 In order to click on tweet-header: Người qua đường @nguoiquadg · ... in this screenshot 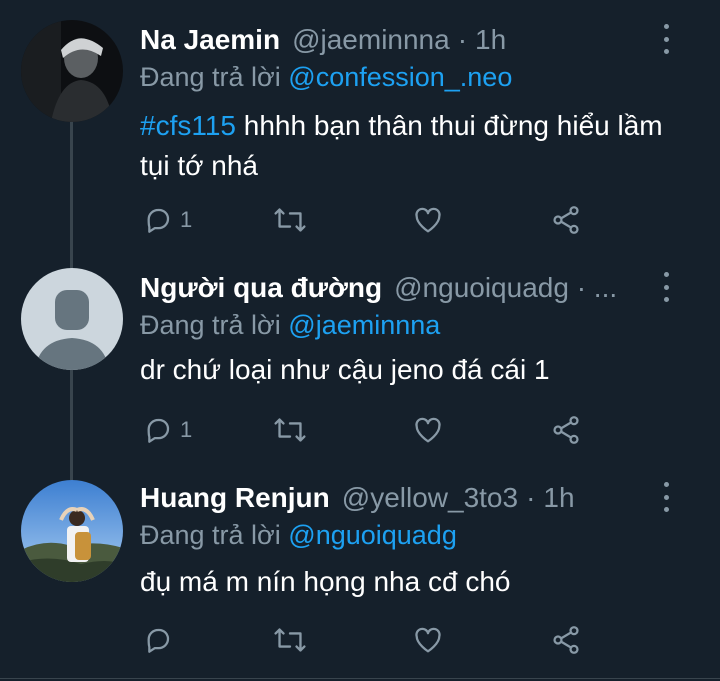, I will do `click(395, 288)`.